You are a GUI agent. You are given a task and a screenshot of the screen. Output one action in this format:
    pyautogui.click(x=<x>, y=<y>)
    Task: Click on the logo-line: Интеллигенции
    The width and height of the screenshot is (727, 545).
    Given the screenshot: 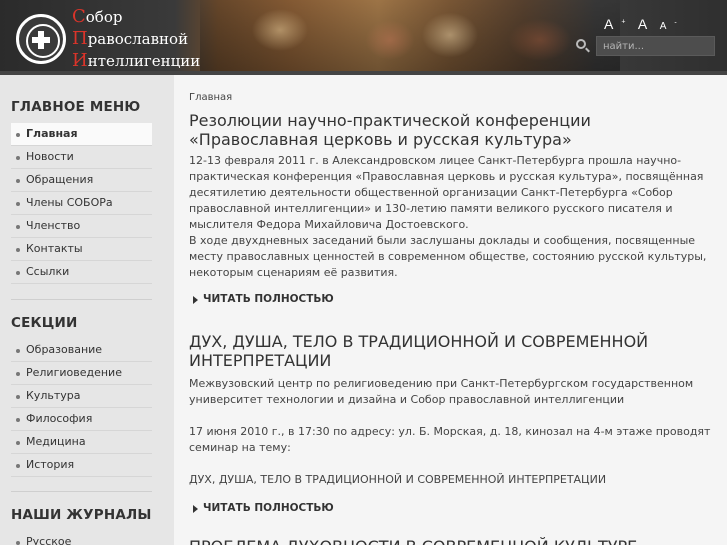 What is the action you would take?
    pyautogui.click(x=136, y=60)
    